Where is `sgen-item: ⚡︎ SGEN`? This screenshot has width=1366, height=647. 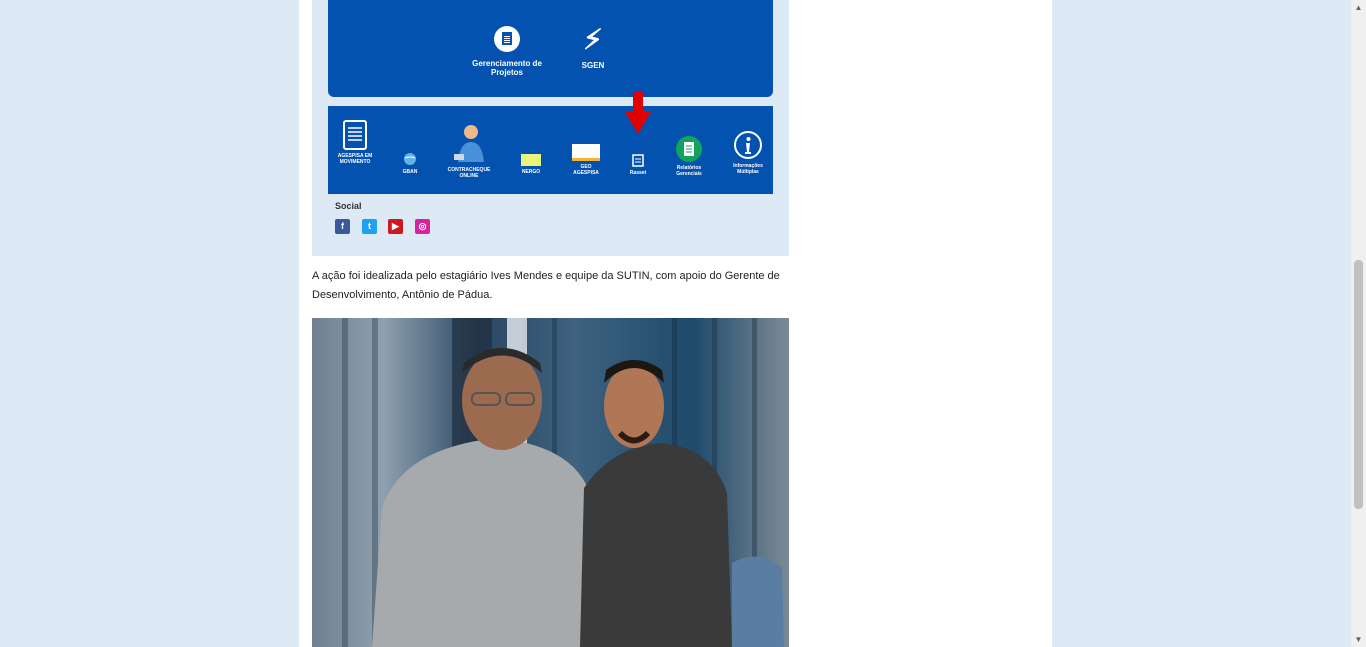 sgen-item: ⚡︎ SGEN is located at coordinates (593, 47).